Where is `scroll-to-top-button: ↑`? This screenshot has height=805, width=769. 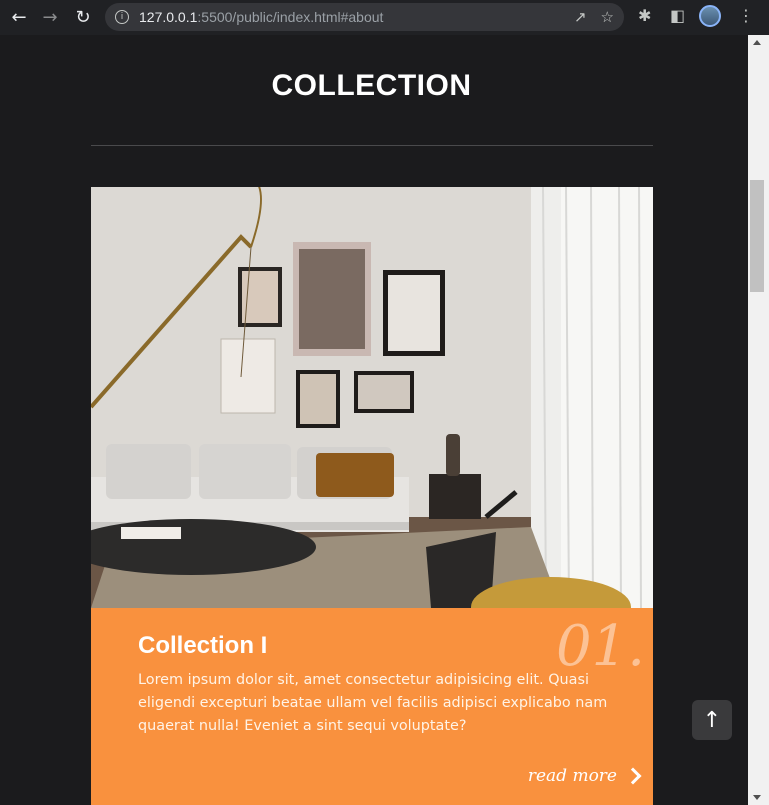
scroll-to-top-button: ↑ is located at coordinates (712, 720).